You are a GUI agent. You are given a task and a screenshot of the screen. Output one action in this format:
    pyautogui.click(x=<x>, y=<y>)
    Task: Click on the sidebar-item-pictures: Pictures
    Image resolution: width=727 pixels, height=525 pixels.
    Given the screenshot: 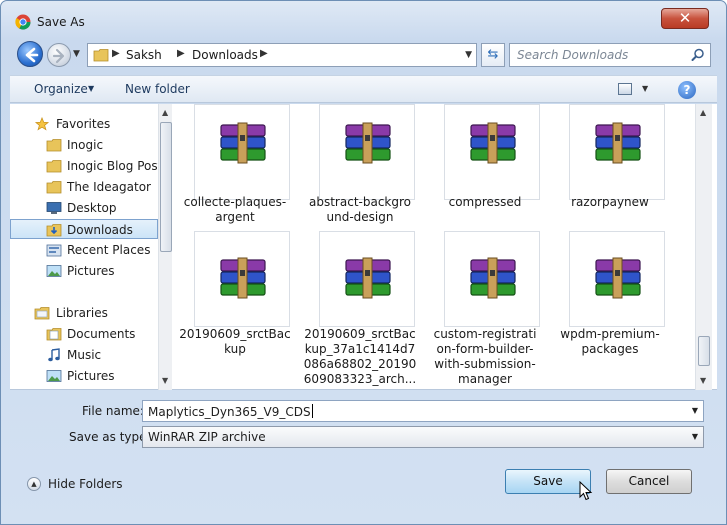 What is the action you would take?
    pyautogui.click(x=84, y=271)
    